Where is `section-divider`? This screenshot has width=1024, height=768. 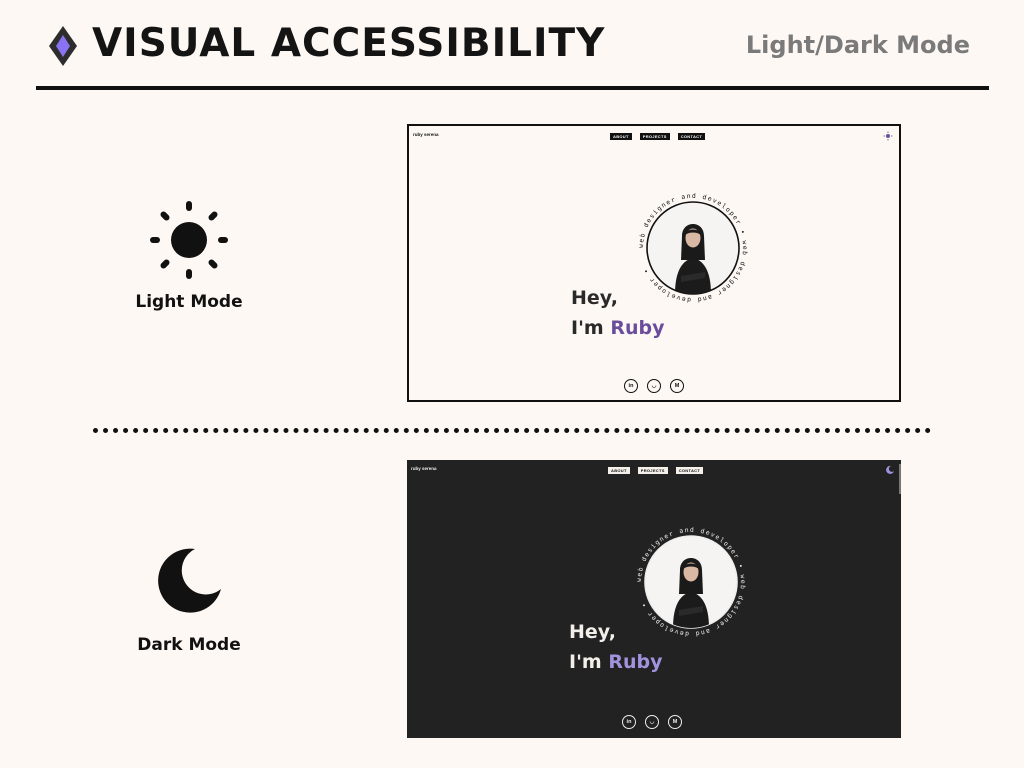 section-divider is located at coordinates (512, 430).